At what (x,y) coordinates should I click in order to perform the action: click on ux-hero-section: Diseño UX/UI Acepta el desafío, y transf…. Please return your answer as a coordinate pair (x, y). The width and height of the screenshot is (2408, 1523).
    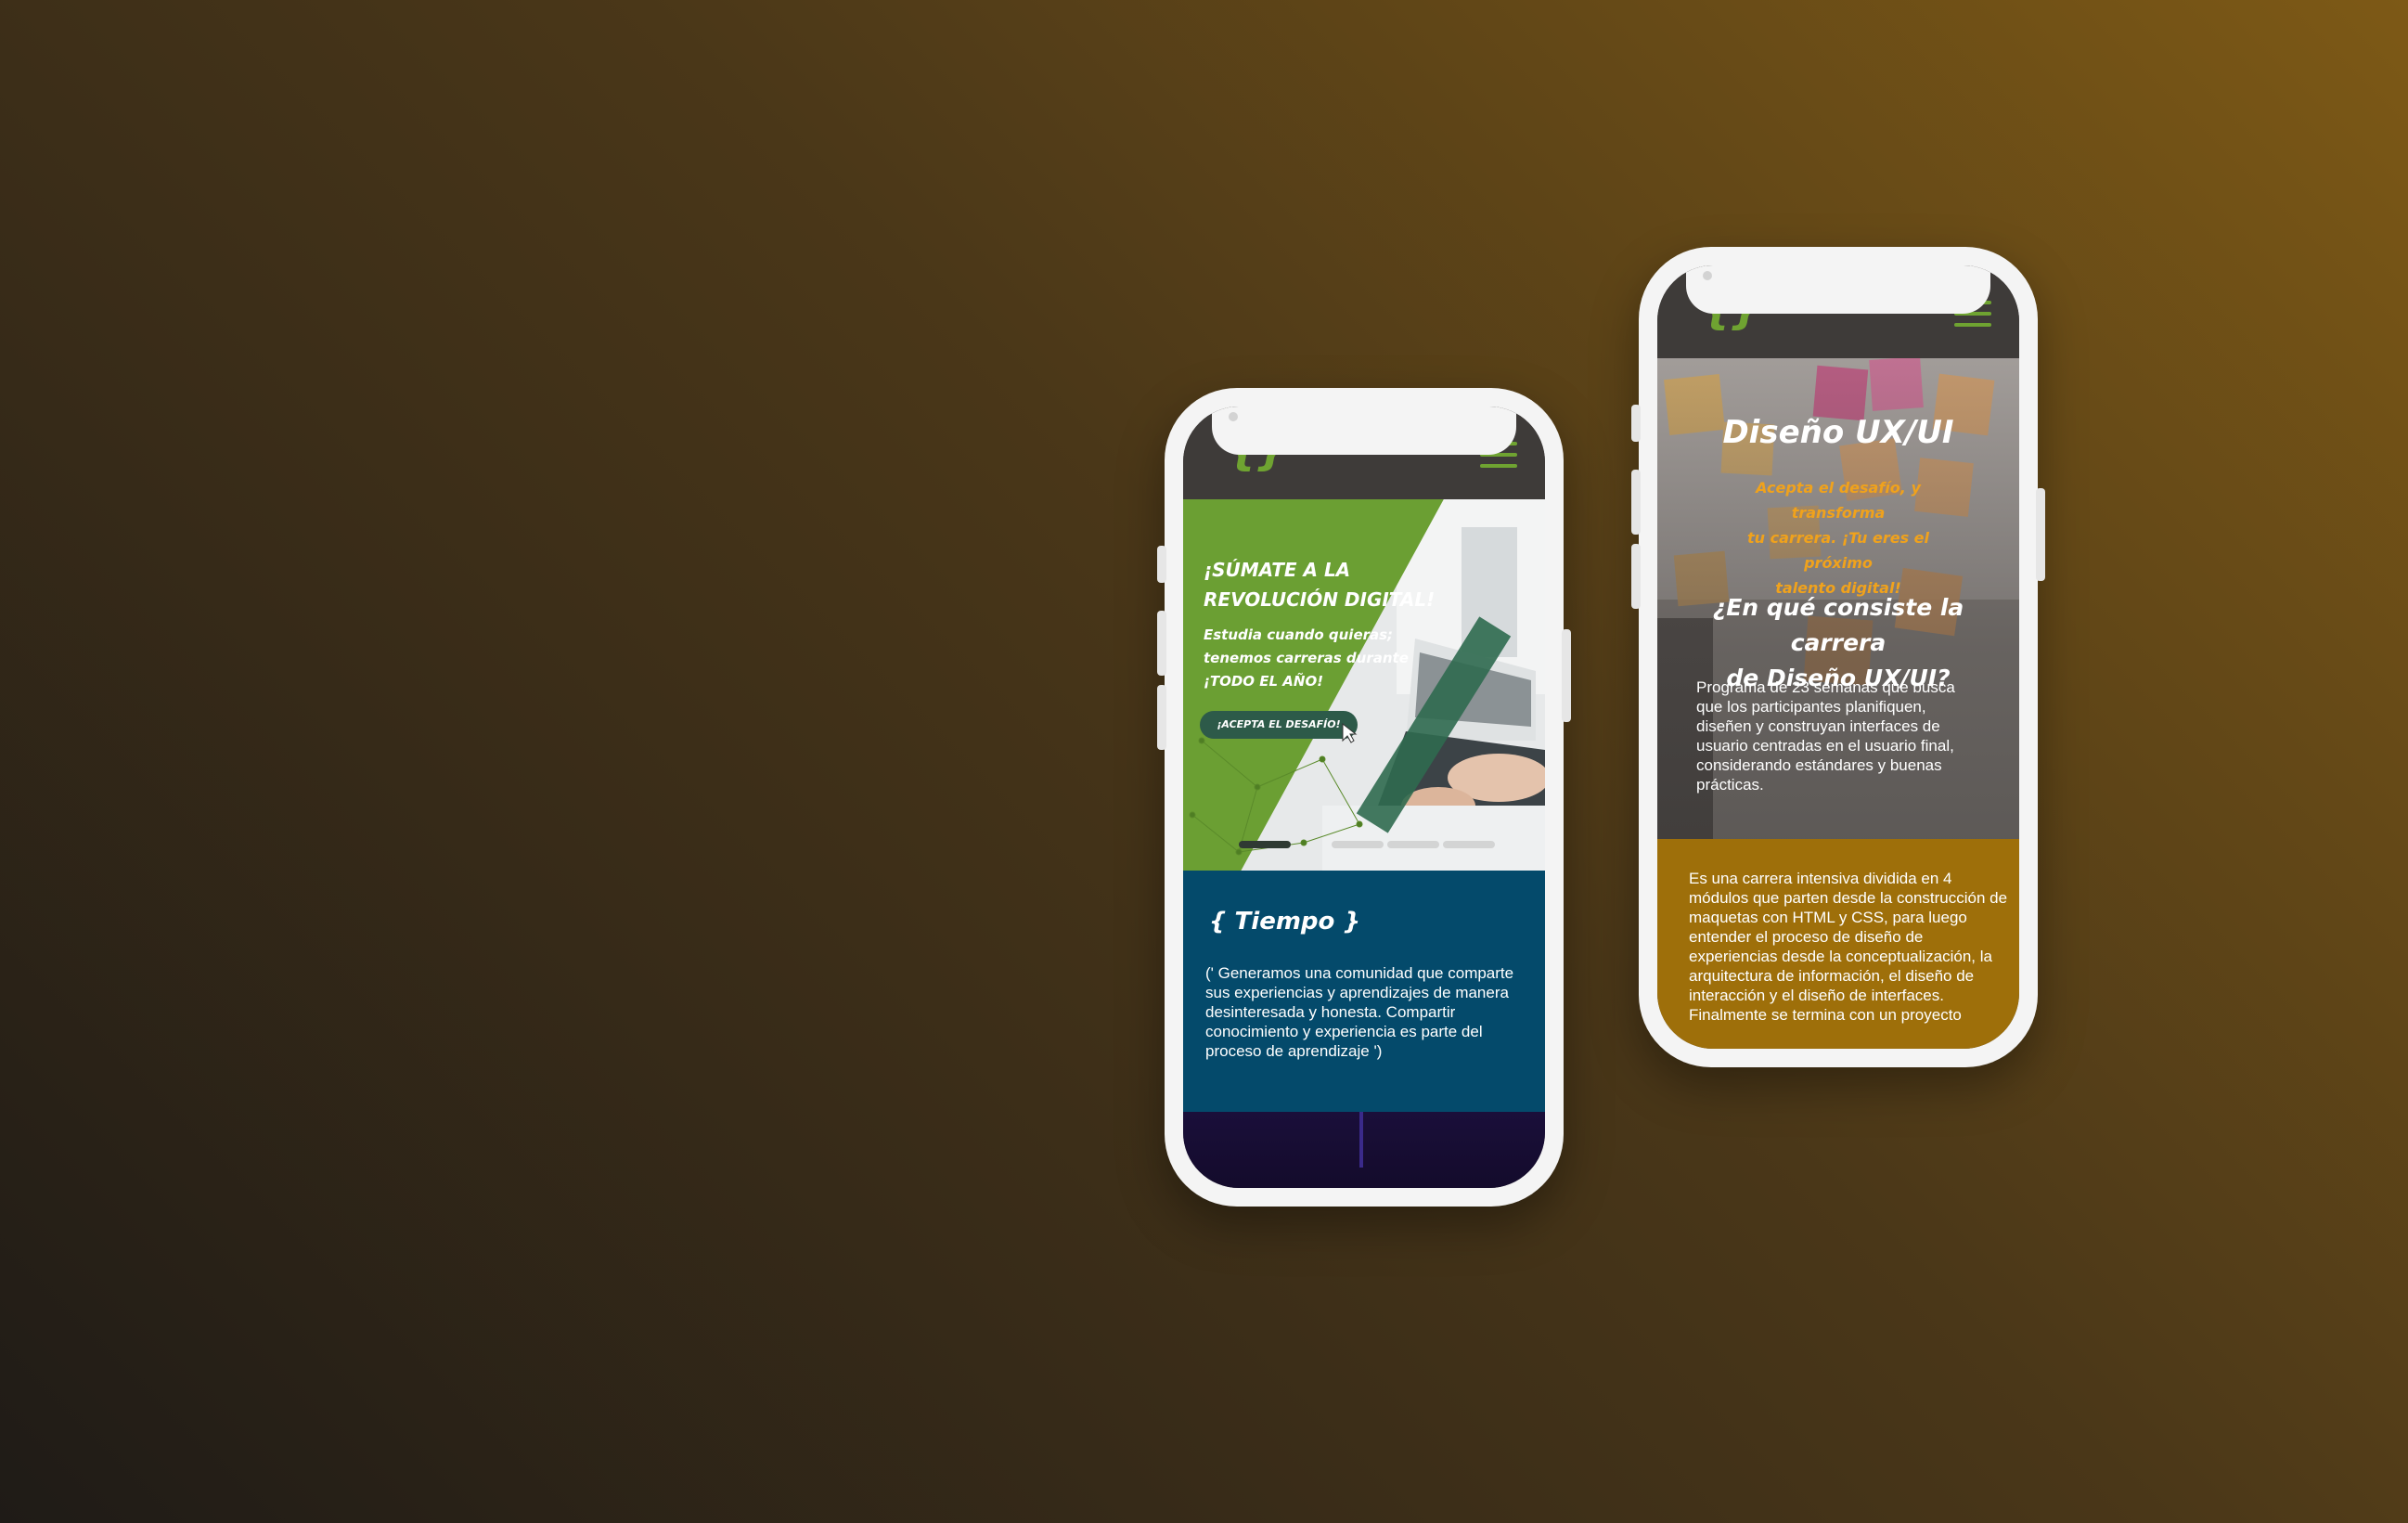
    Looking at the image, I should click on (1838, 598).